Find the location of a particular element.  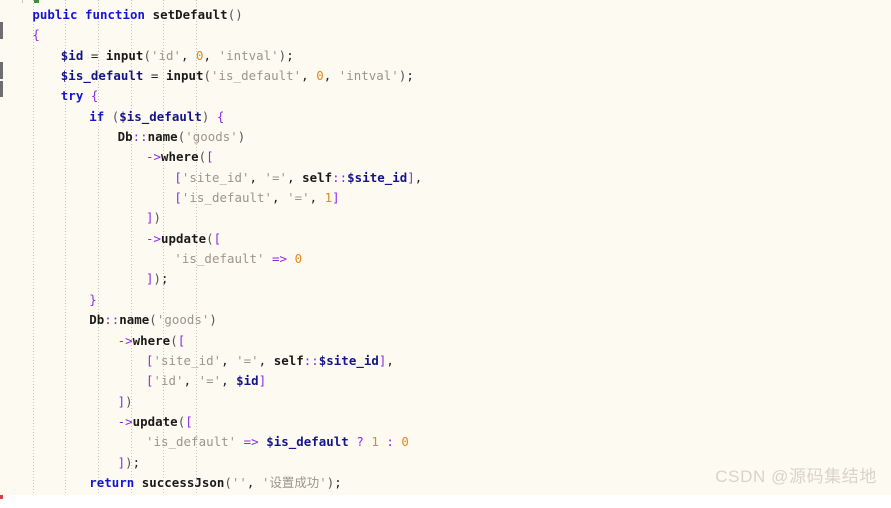

code-line-content: ]) is located at coordinates (66, 402).